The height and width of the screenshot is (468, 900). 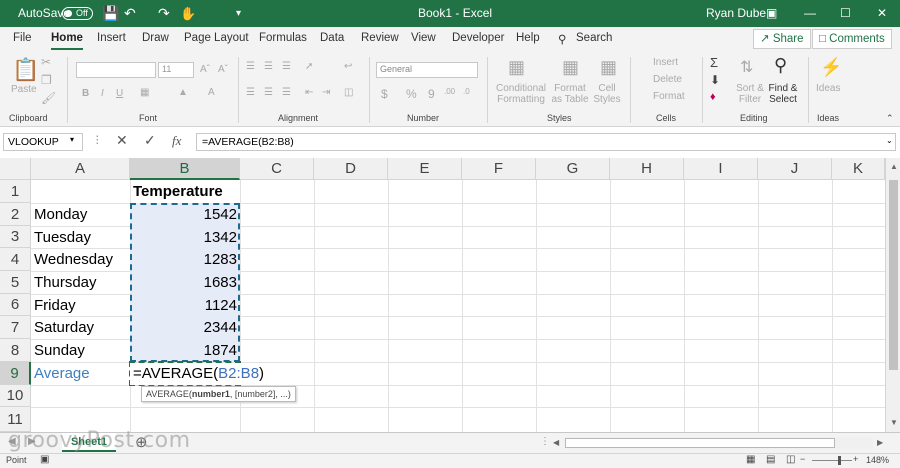 What do you see at coordinates (188, 13) in the screenshot?
I see `touch-mode-icon: ✋` at bounding box center [188, 13].